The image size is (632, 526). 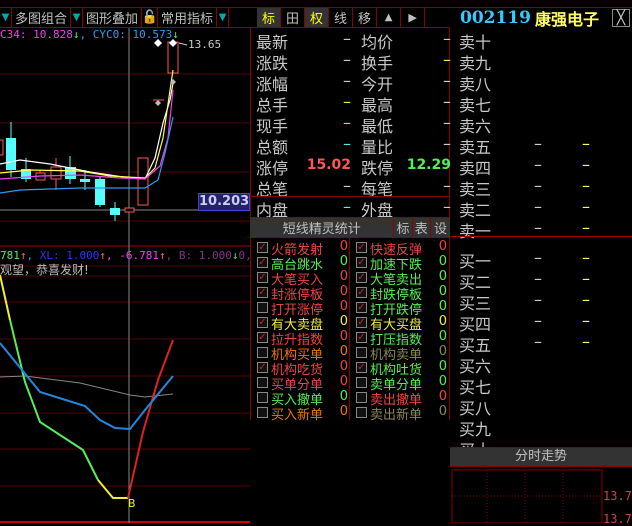 I want to click on multi-combo-dropdown-icon: ▼, so click(x=77, y=17).